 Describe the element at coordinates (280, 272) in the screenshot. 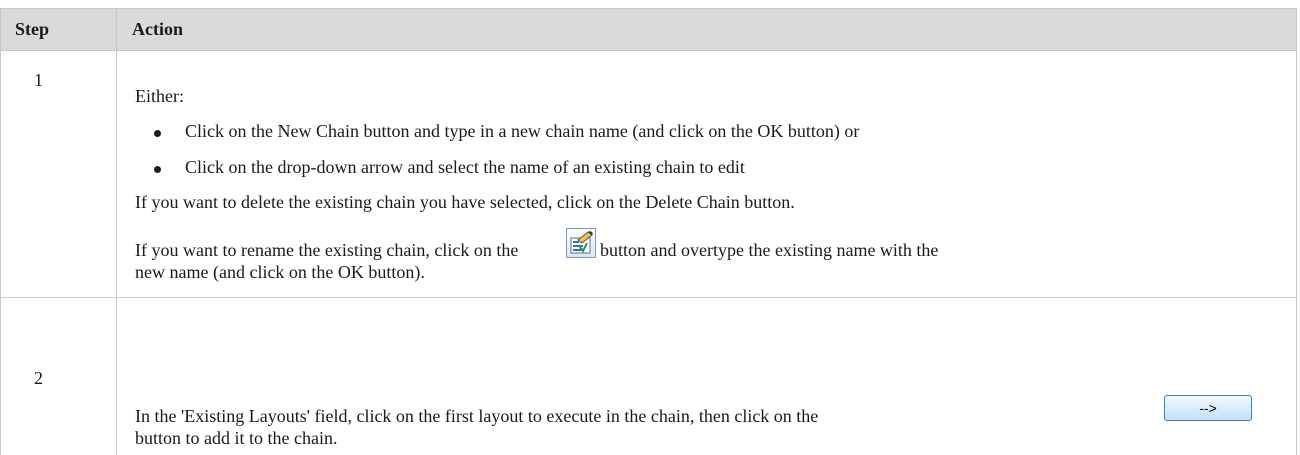

I see `rename-instruction-line2: new name (and click on the OK button).` at that location.